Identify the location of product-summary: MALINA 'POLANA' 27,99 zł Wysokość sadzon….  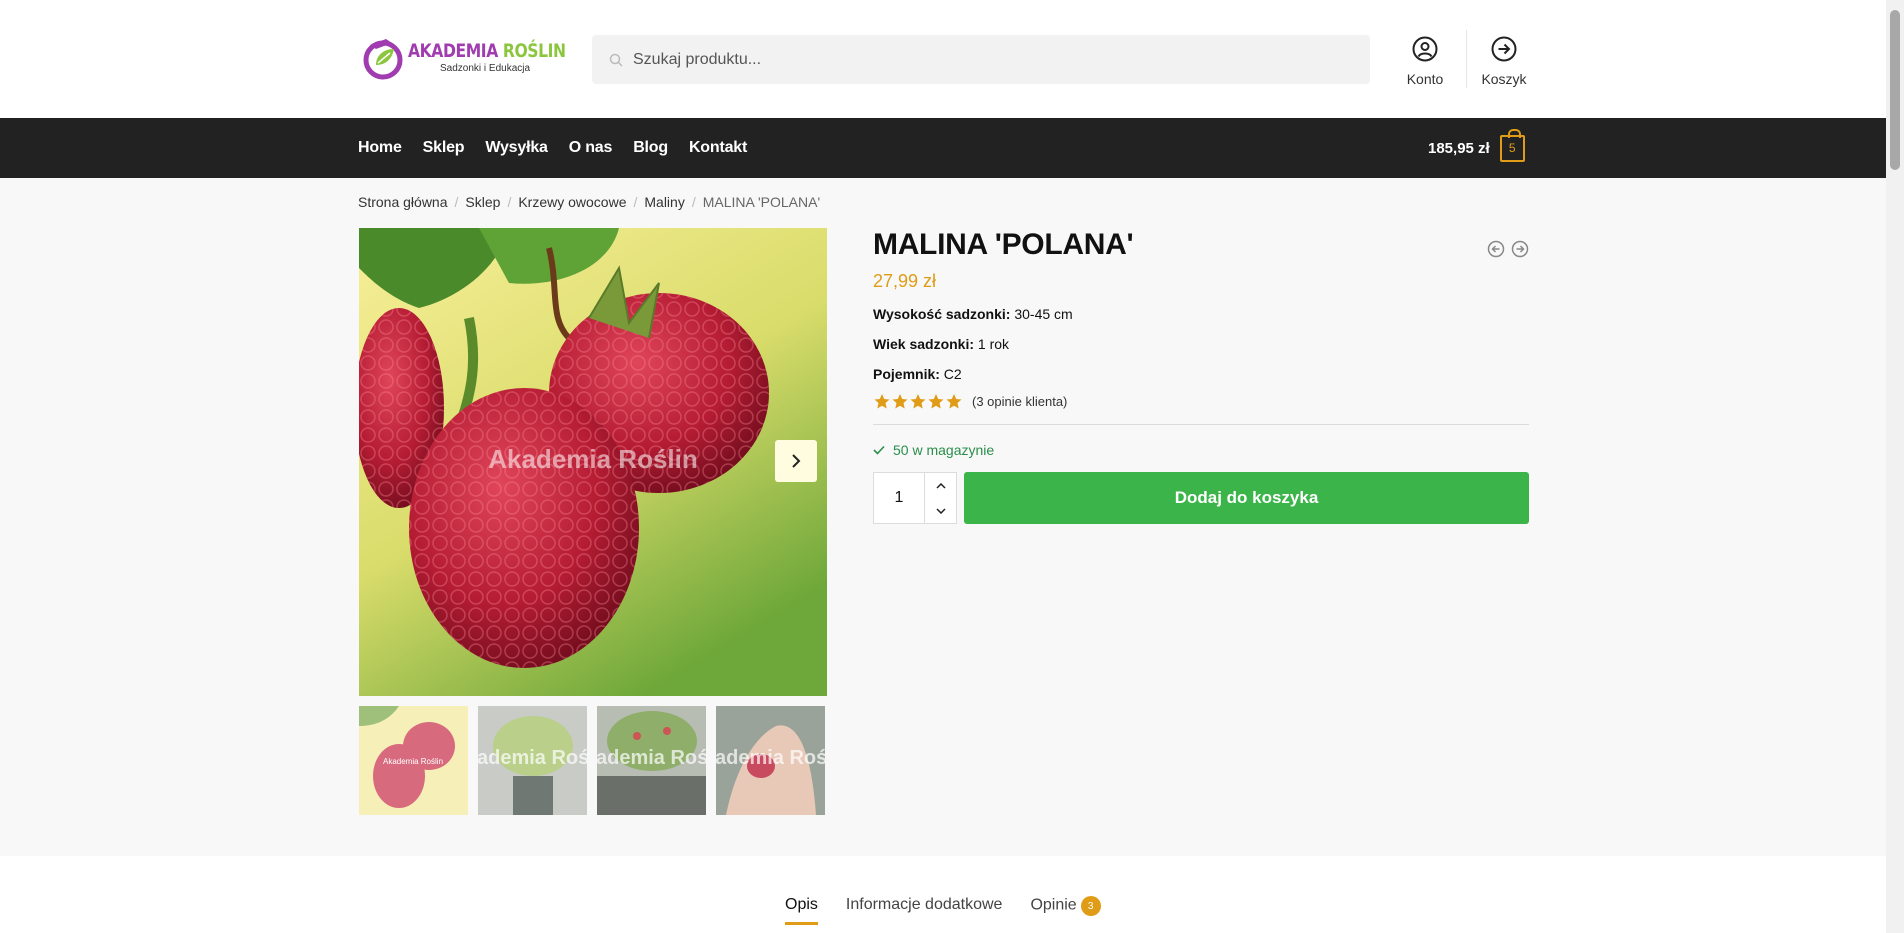
(1201, 376).